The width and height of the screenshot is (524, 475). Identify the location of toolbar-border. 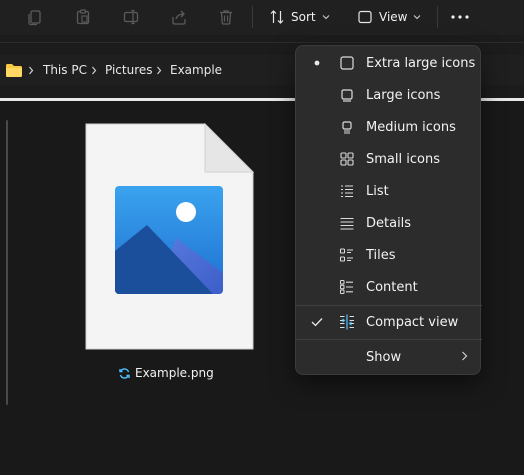
(262, 42).